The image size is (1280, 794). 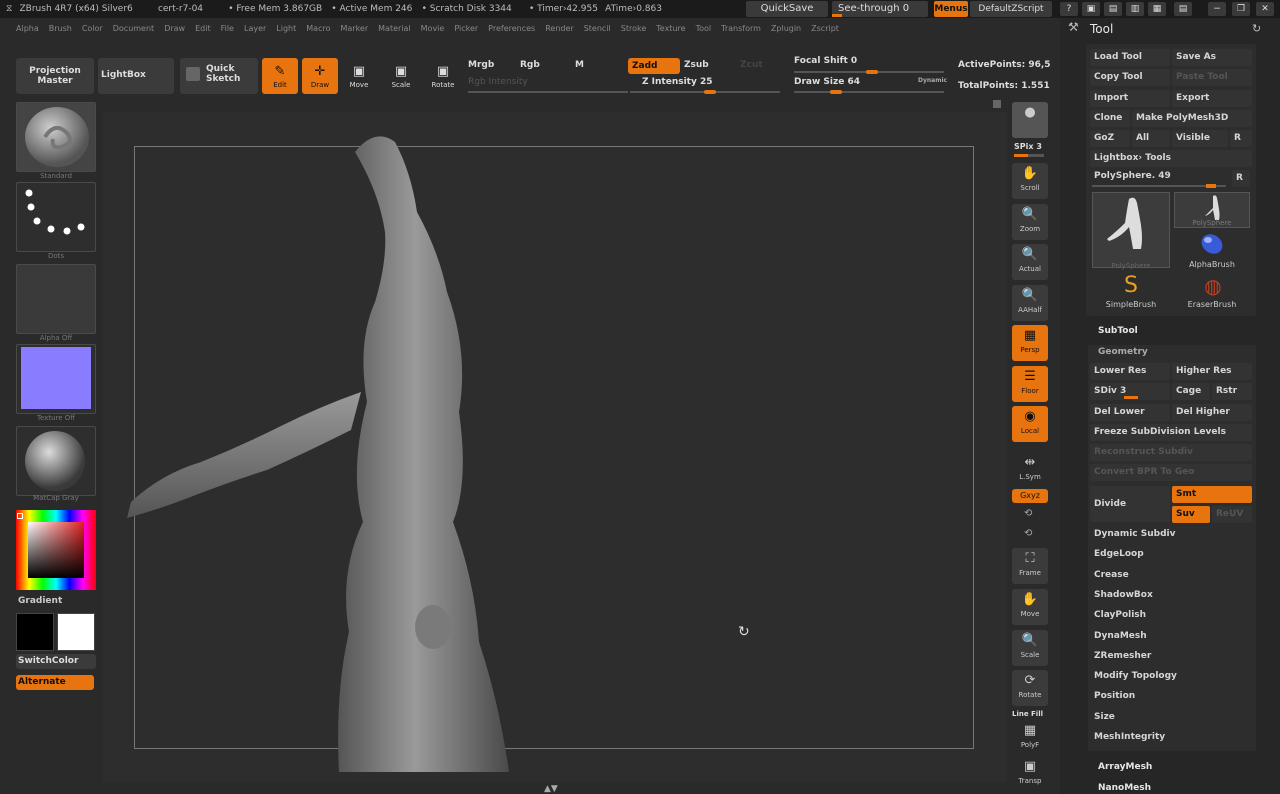 I want to click on suv-button: Suv, so click(x=1191, y=514).